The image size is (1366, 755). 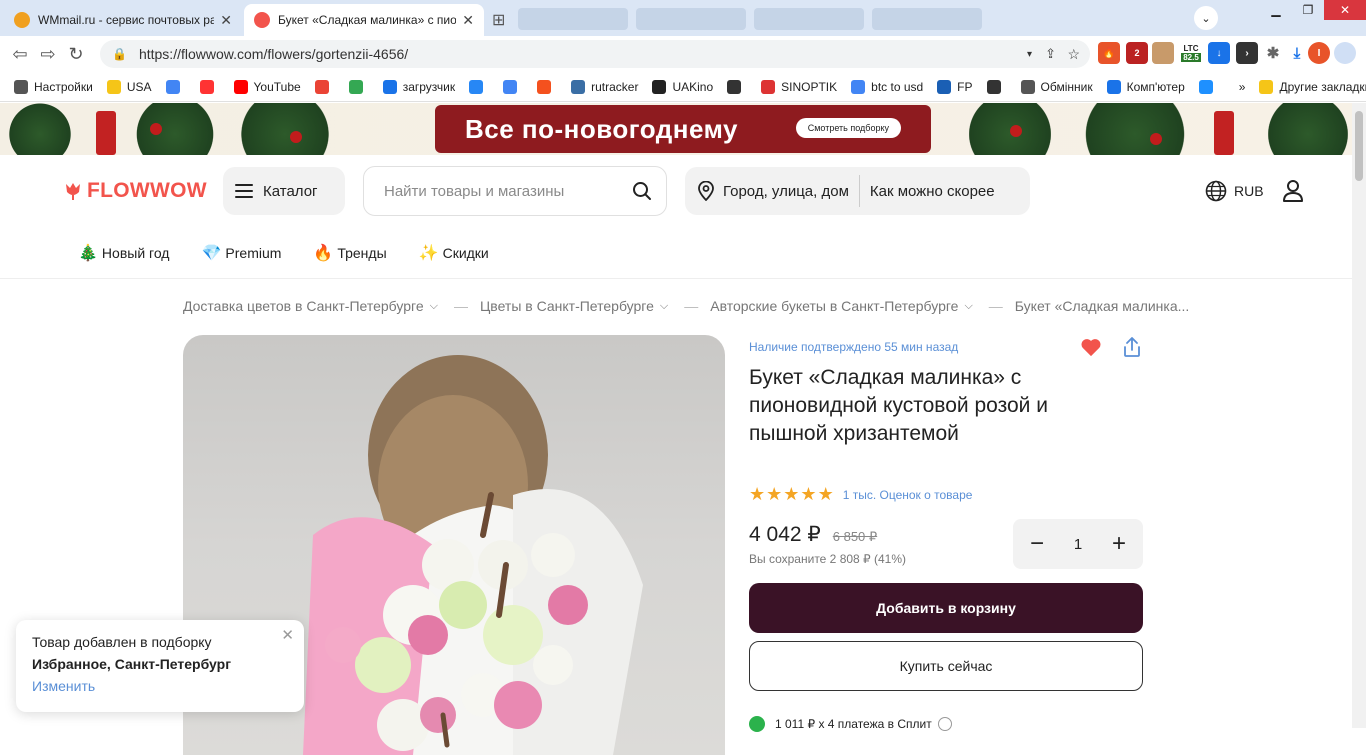 I want to click on collapsed-tabs, so click(x=808, y=19).